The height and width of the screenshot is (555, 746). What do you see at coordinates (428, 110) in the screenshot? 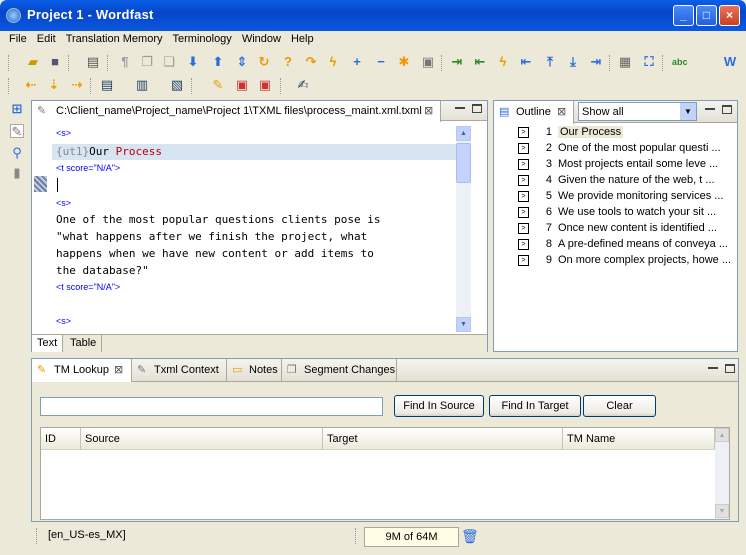
I see `close-tab-icon: ⊠` at bounding box center [428, 110].